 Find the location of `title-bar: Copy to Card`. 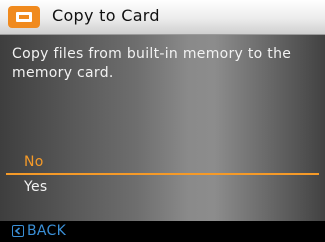

title-bar: Copy to Card is located at coordinates (162, 17).